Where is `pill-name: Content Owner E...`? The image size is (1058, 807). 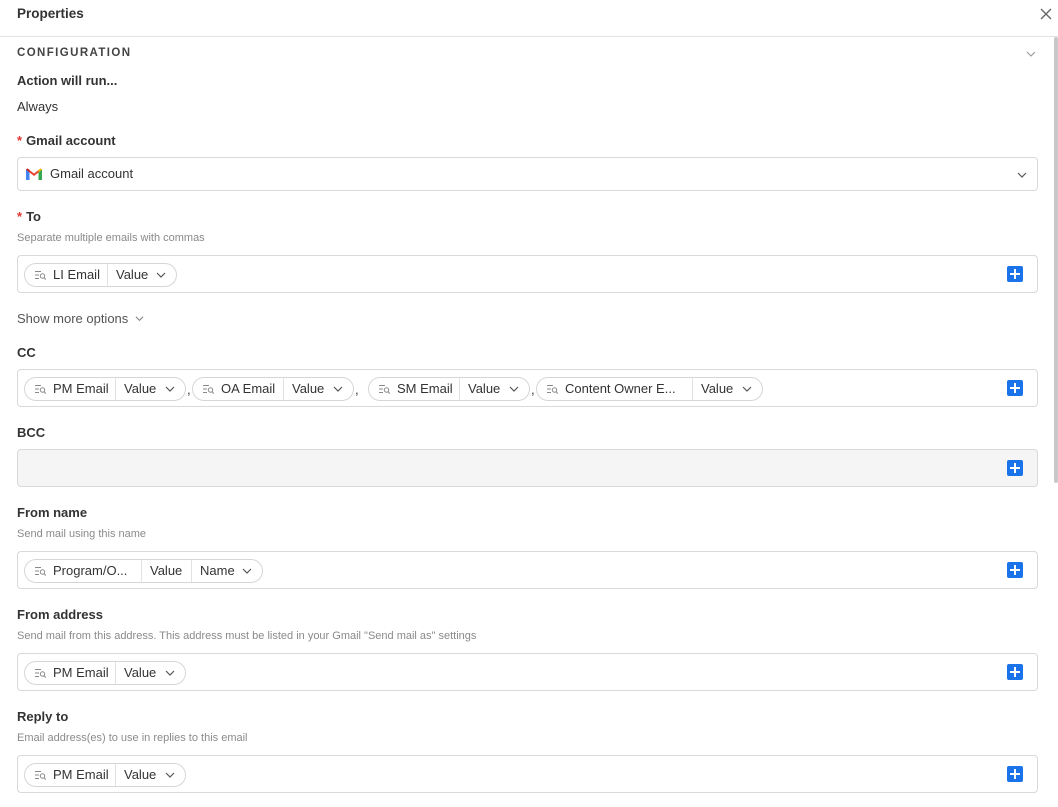 pill-name: Content Owner E... is located at coordinates (620, 388).